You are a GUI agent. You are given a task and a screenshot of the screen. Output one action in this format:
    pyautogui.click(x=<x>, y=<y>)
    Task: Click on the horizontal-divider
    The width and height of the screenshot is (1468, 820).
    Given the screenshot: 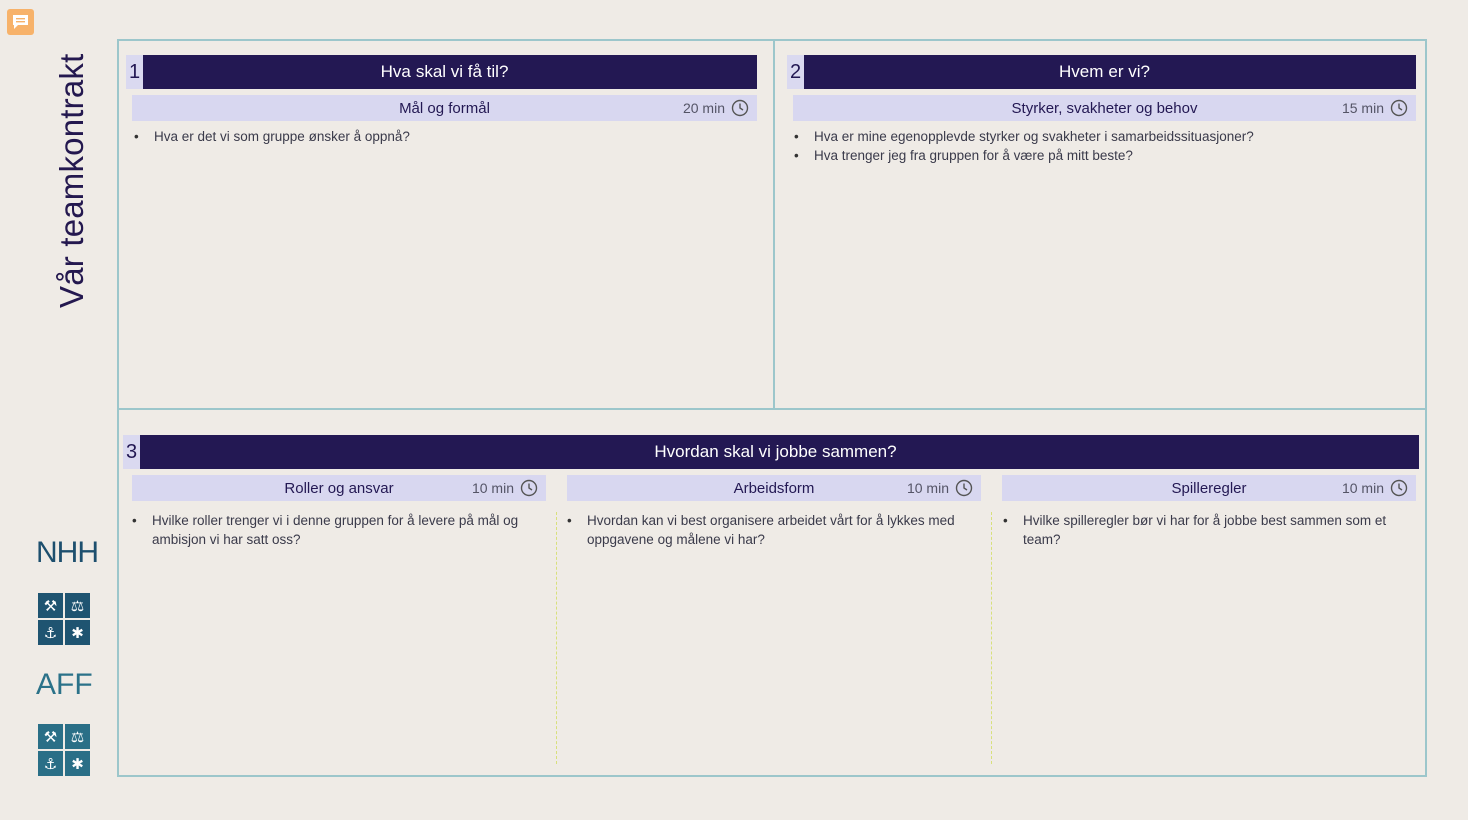 What is the action you would take?
    pyautogui.click(x=773, y=409)
    